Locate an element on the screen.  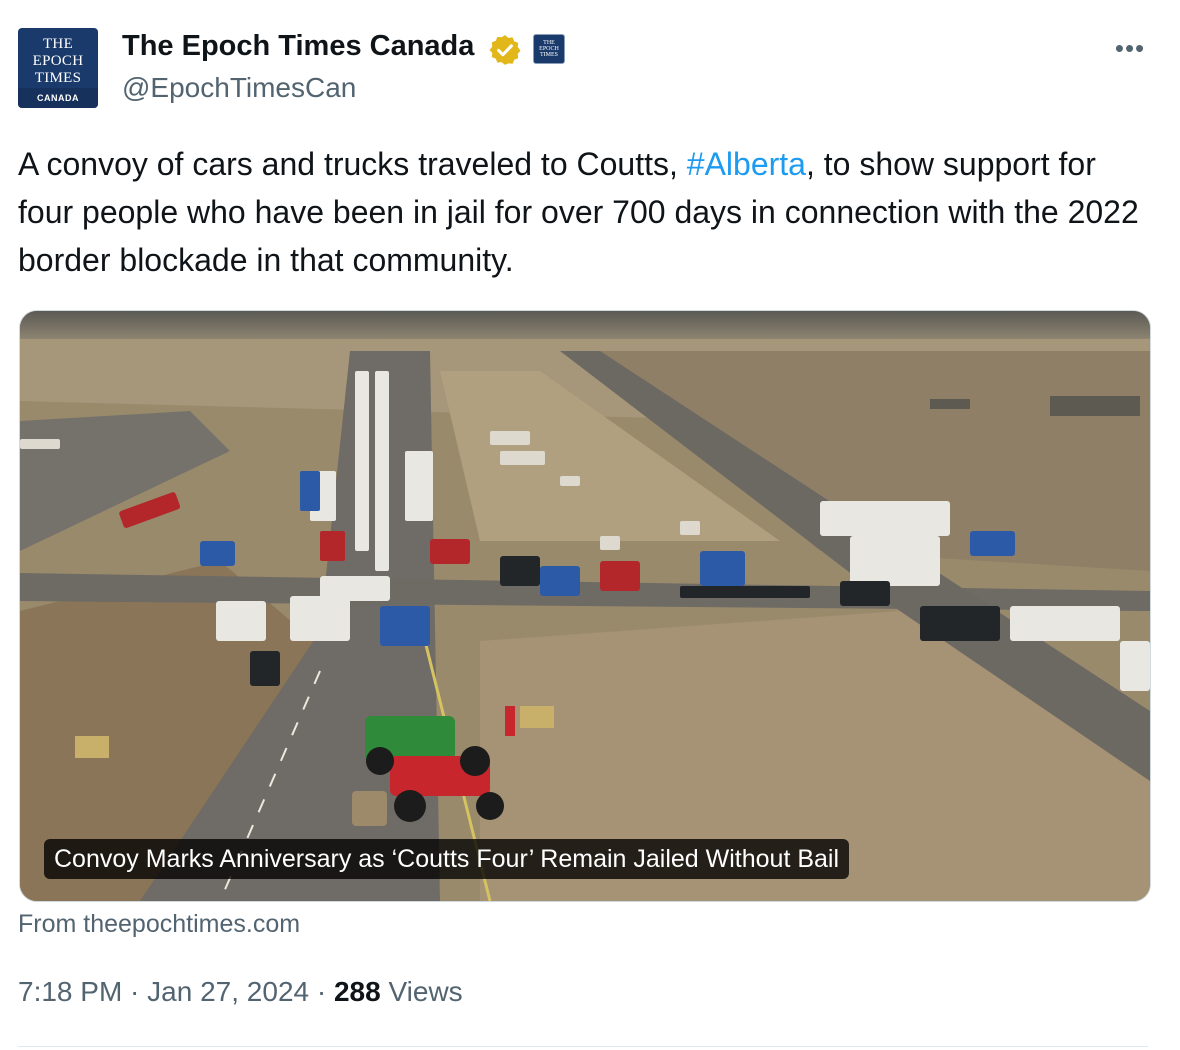
avatar-logo-text: THE EPOCH TIMES is located at coordinates (58, 61).